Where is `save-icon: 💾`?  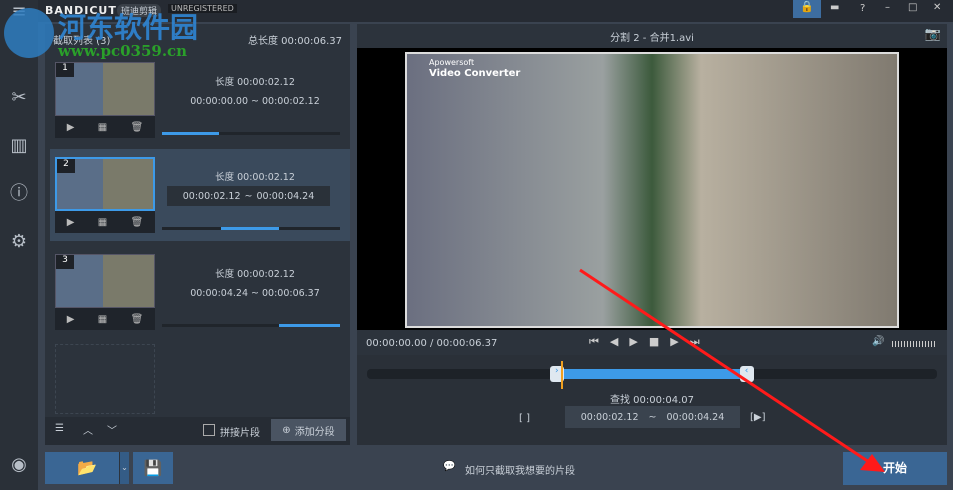
save-icon: 💾 is located at coordinates (153, 468).